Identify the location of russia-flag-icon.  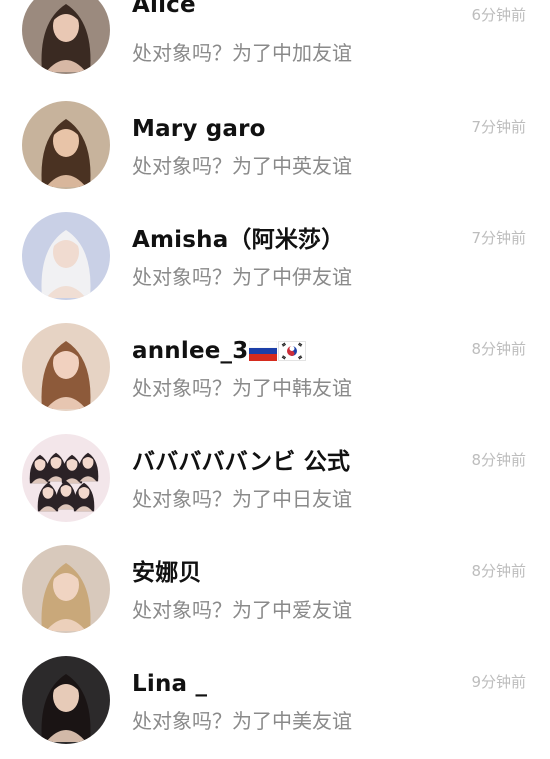
(263, 351).